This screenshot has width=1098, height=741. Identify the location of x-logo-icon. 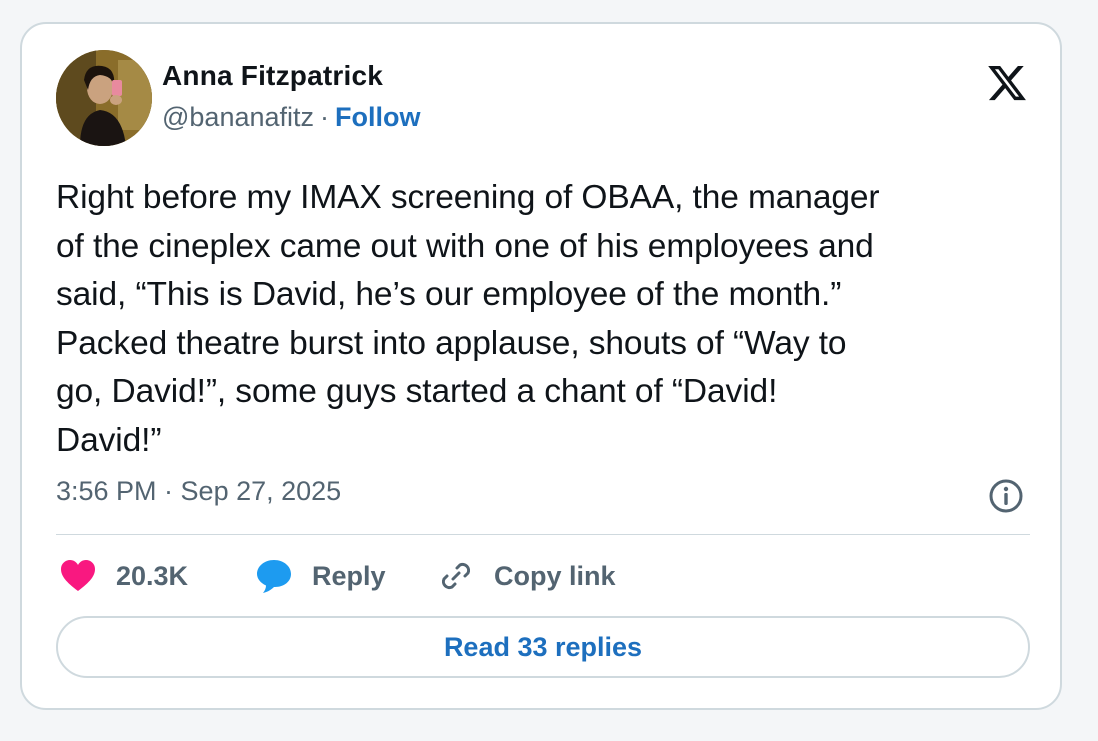
(1007, 83).